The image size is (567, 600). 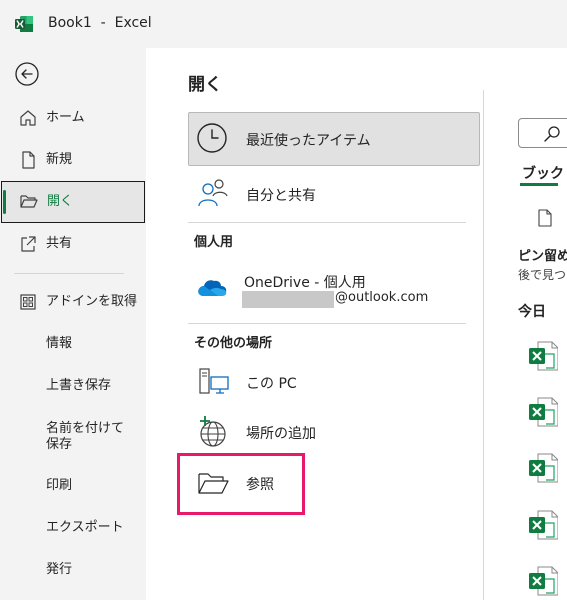 What do you see at coordinates (288, 299) in the screenshot?
I see `redacted-email` at bounding box center [288, 299].